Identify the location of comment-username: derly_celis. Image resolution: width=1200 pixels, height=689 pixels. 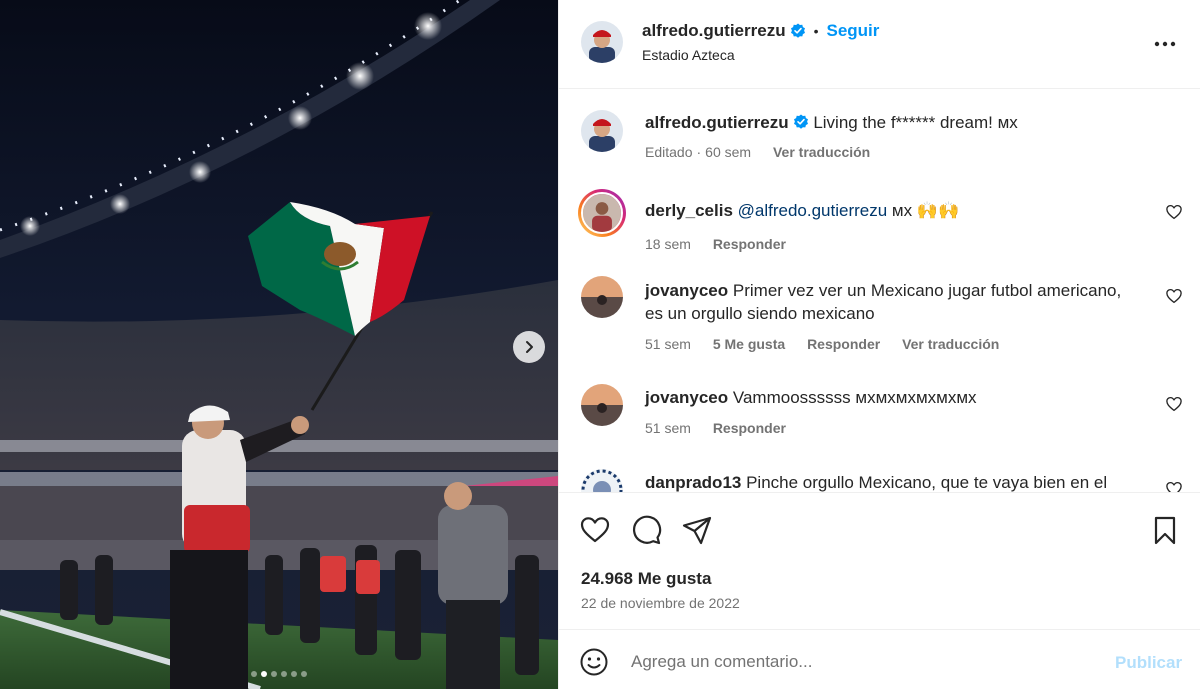
(689, 210).